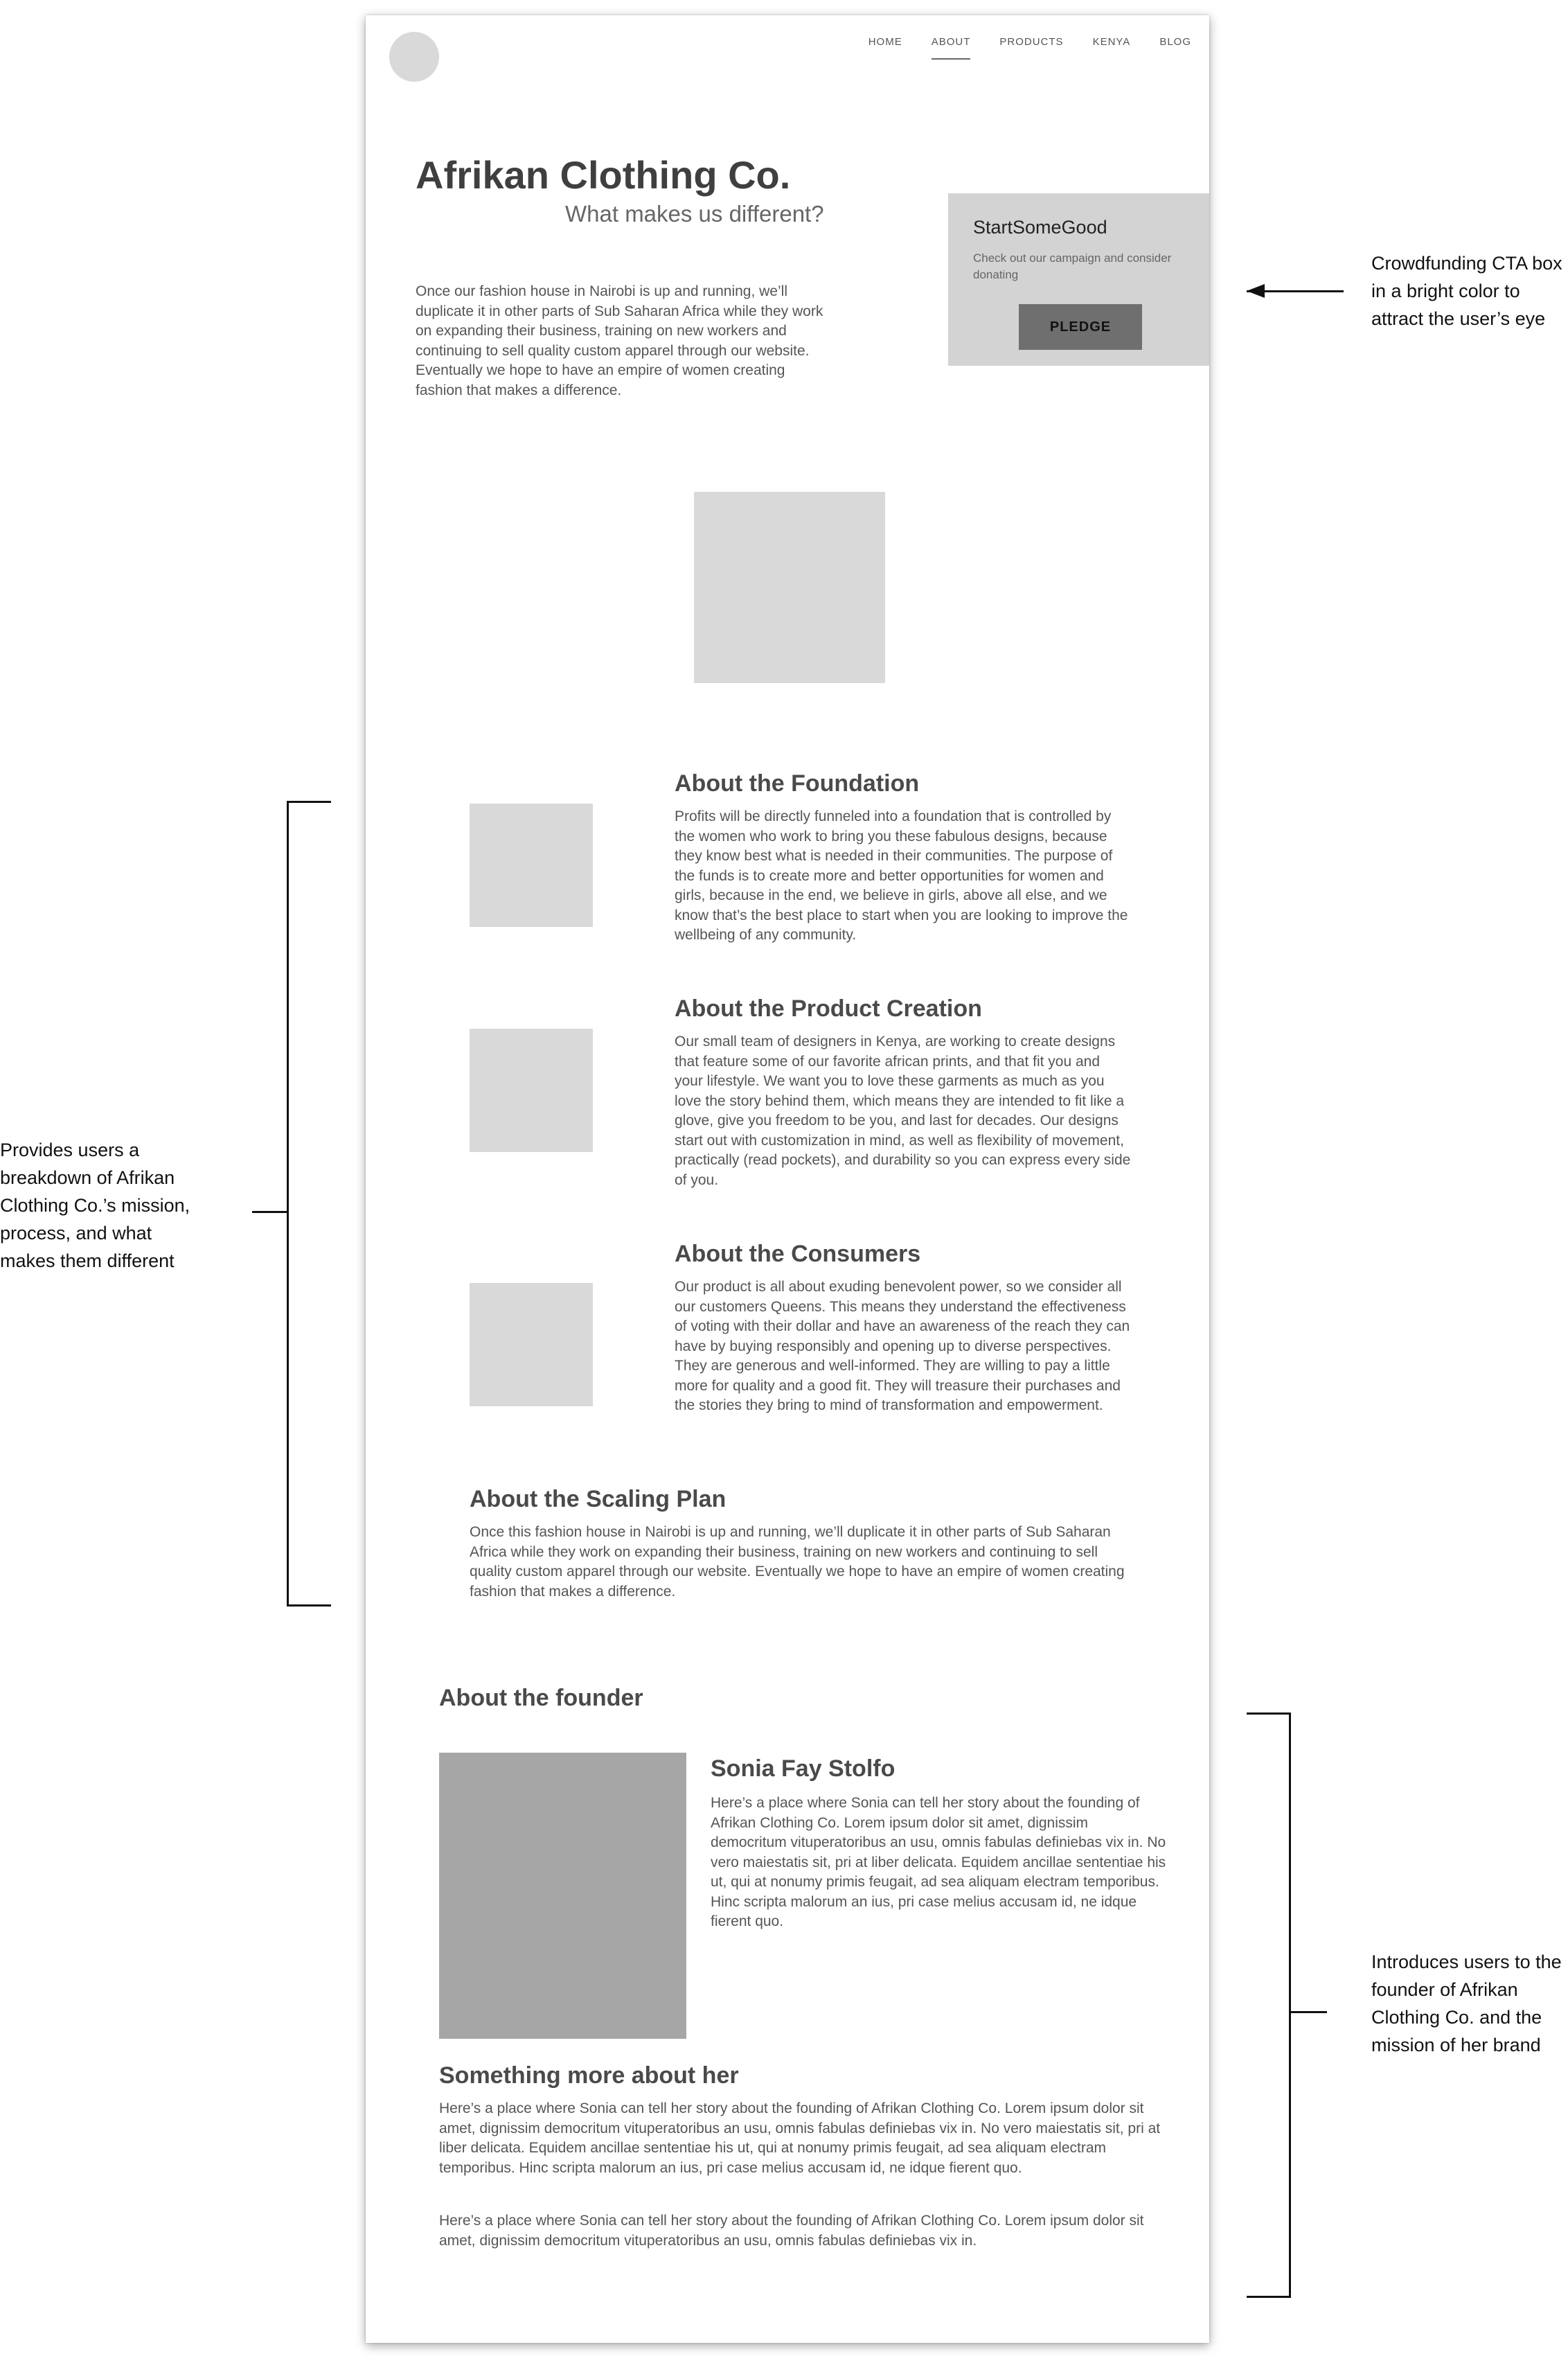  Describe the element at coordinates (790, 587) in the screenshot. I see `hero-image-placeholder` at that location.